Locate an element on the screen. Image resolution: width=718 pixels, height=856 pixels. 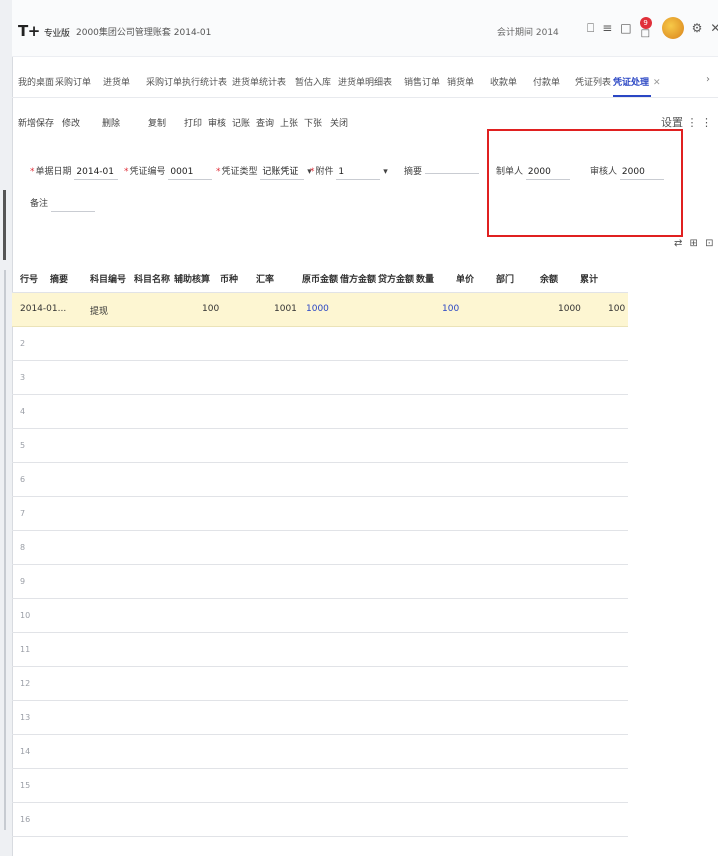
table-row: 2 is located at coordinates (320, 344).